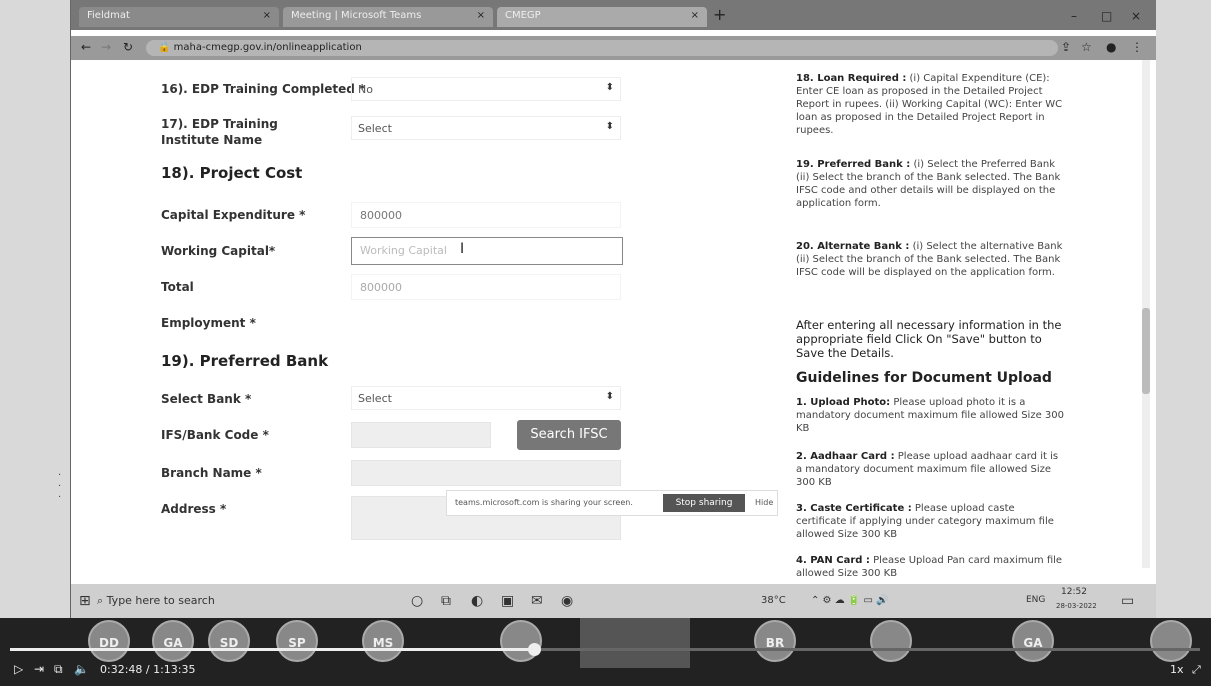 The image size is (1211, 686). I want to click on url-field: 🔒 maha-cmegp.gov.in/onlineapplication, so click(602, 48).